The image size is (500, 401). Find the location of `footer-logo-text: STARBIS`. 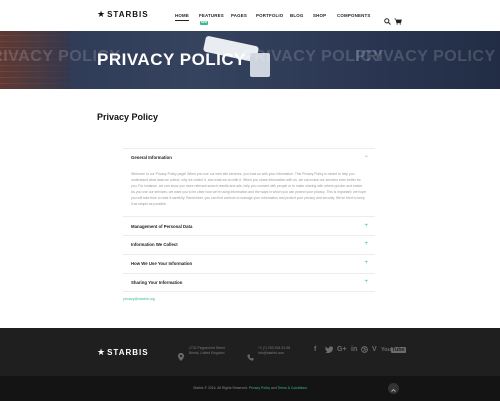

footer-logo-text: STARBIS is located at coordinates (128, 352).